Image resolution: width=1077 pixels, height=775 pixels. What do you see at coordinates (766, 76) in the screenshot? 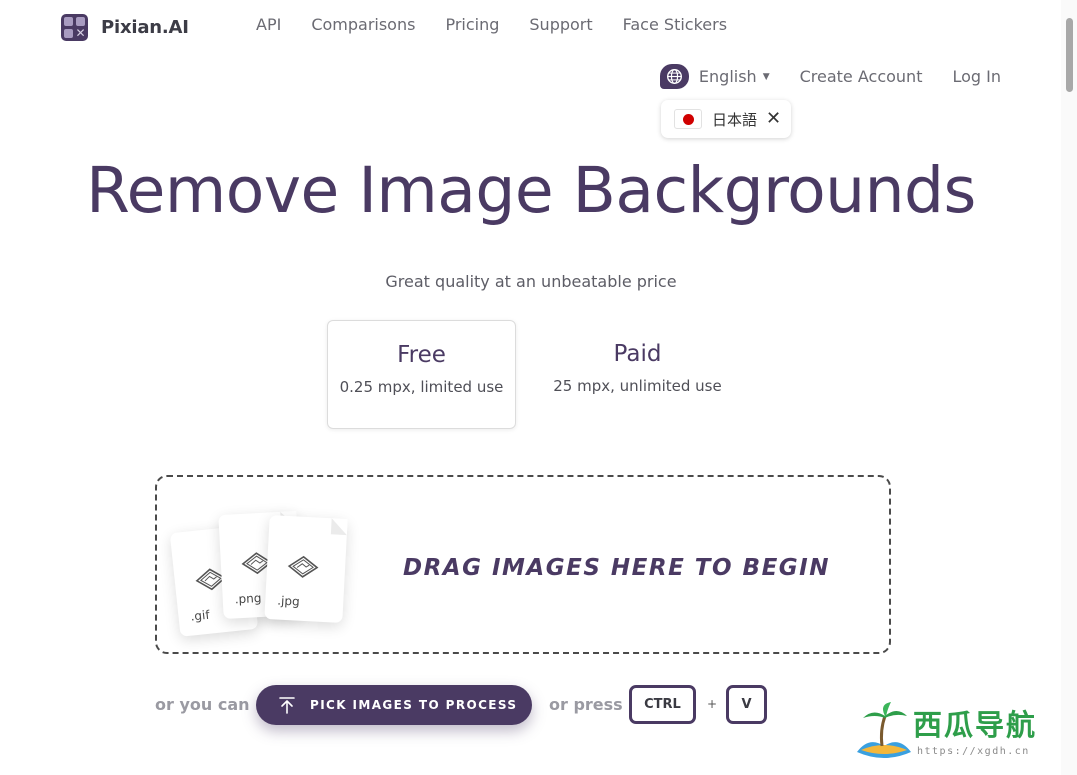
I see `caret-down-icon: ▼` at bounding box center [766, 76].